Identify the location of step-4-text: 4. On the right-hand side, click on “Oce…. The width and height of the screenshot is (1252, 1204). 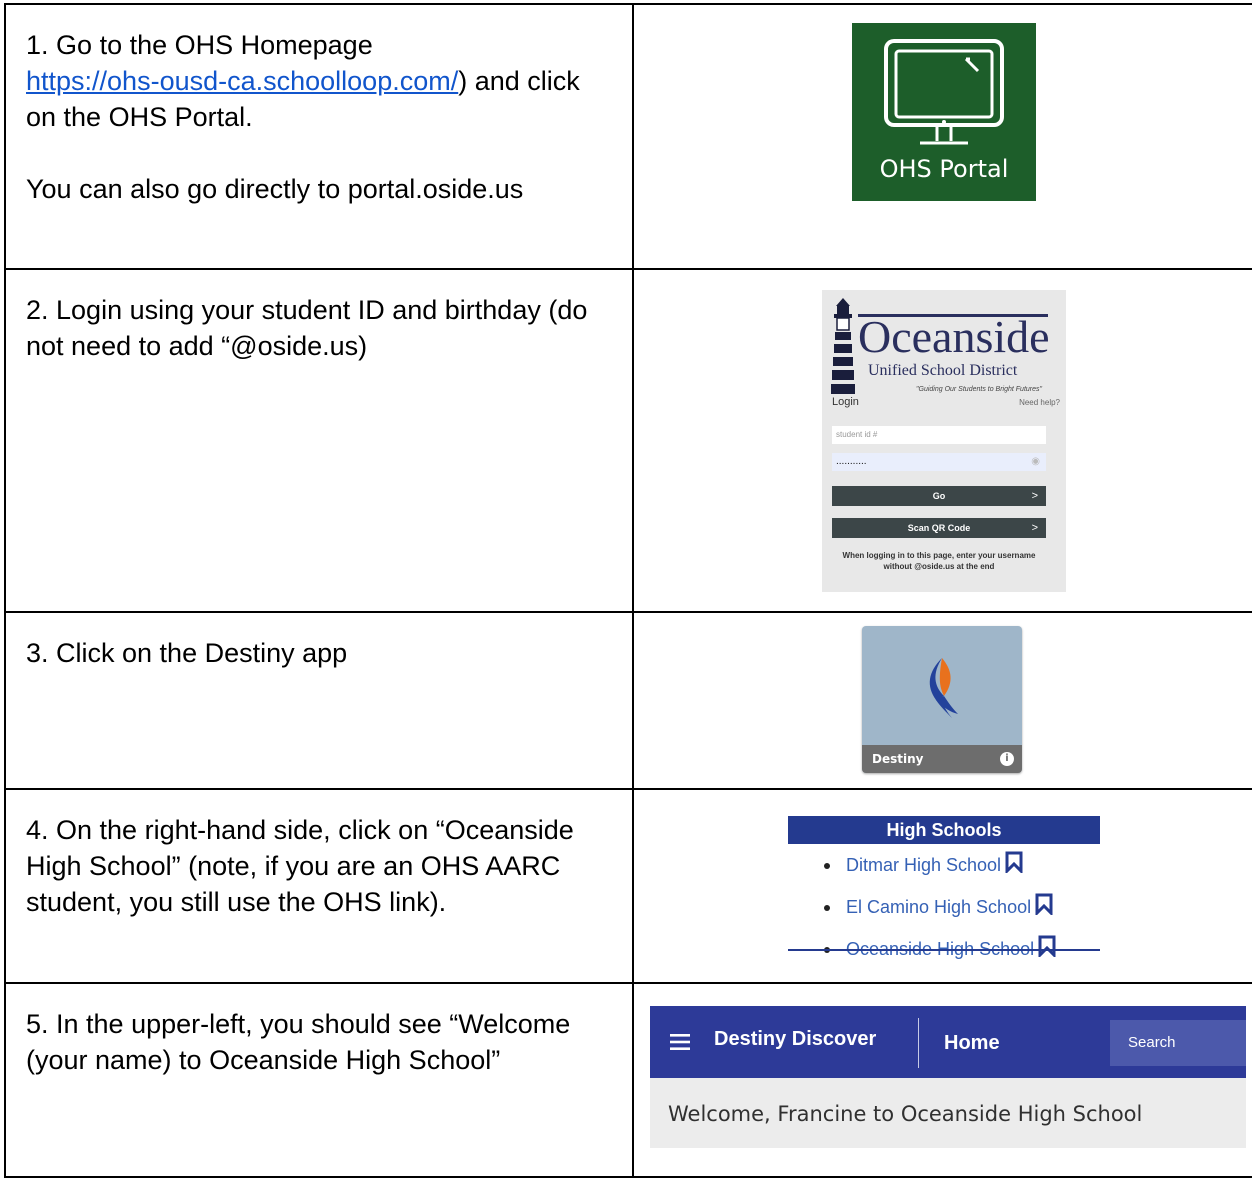
(300, 866).